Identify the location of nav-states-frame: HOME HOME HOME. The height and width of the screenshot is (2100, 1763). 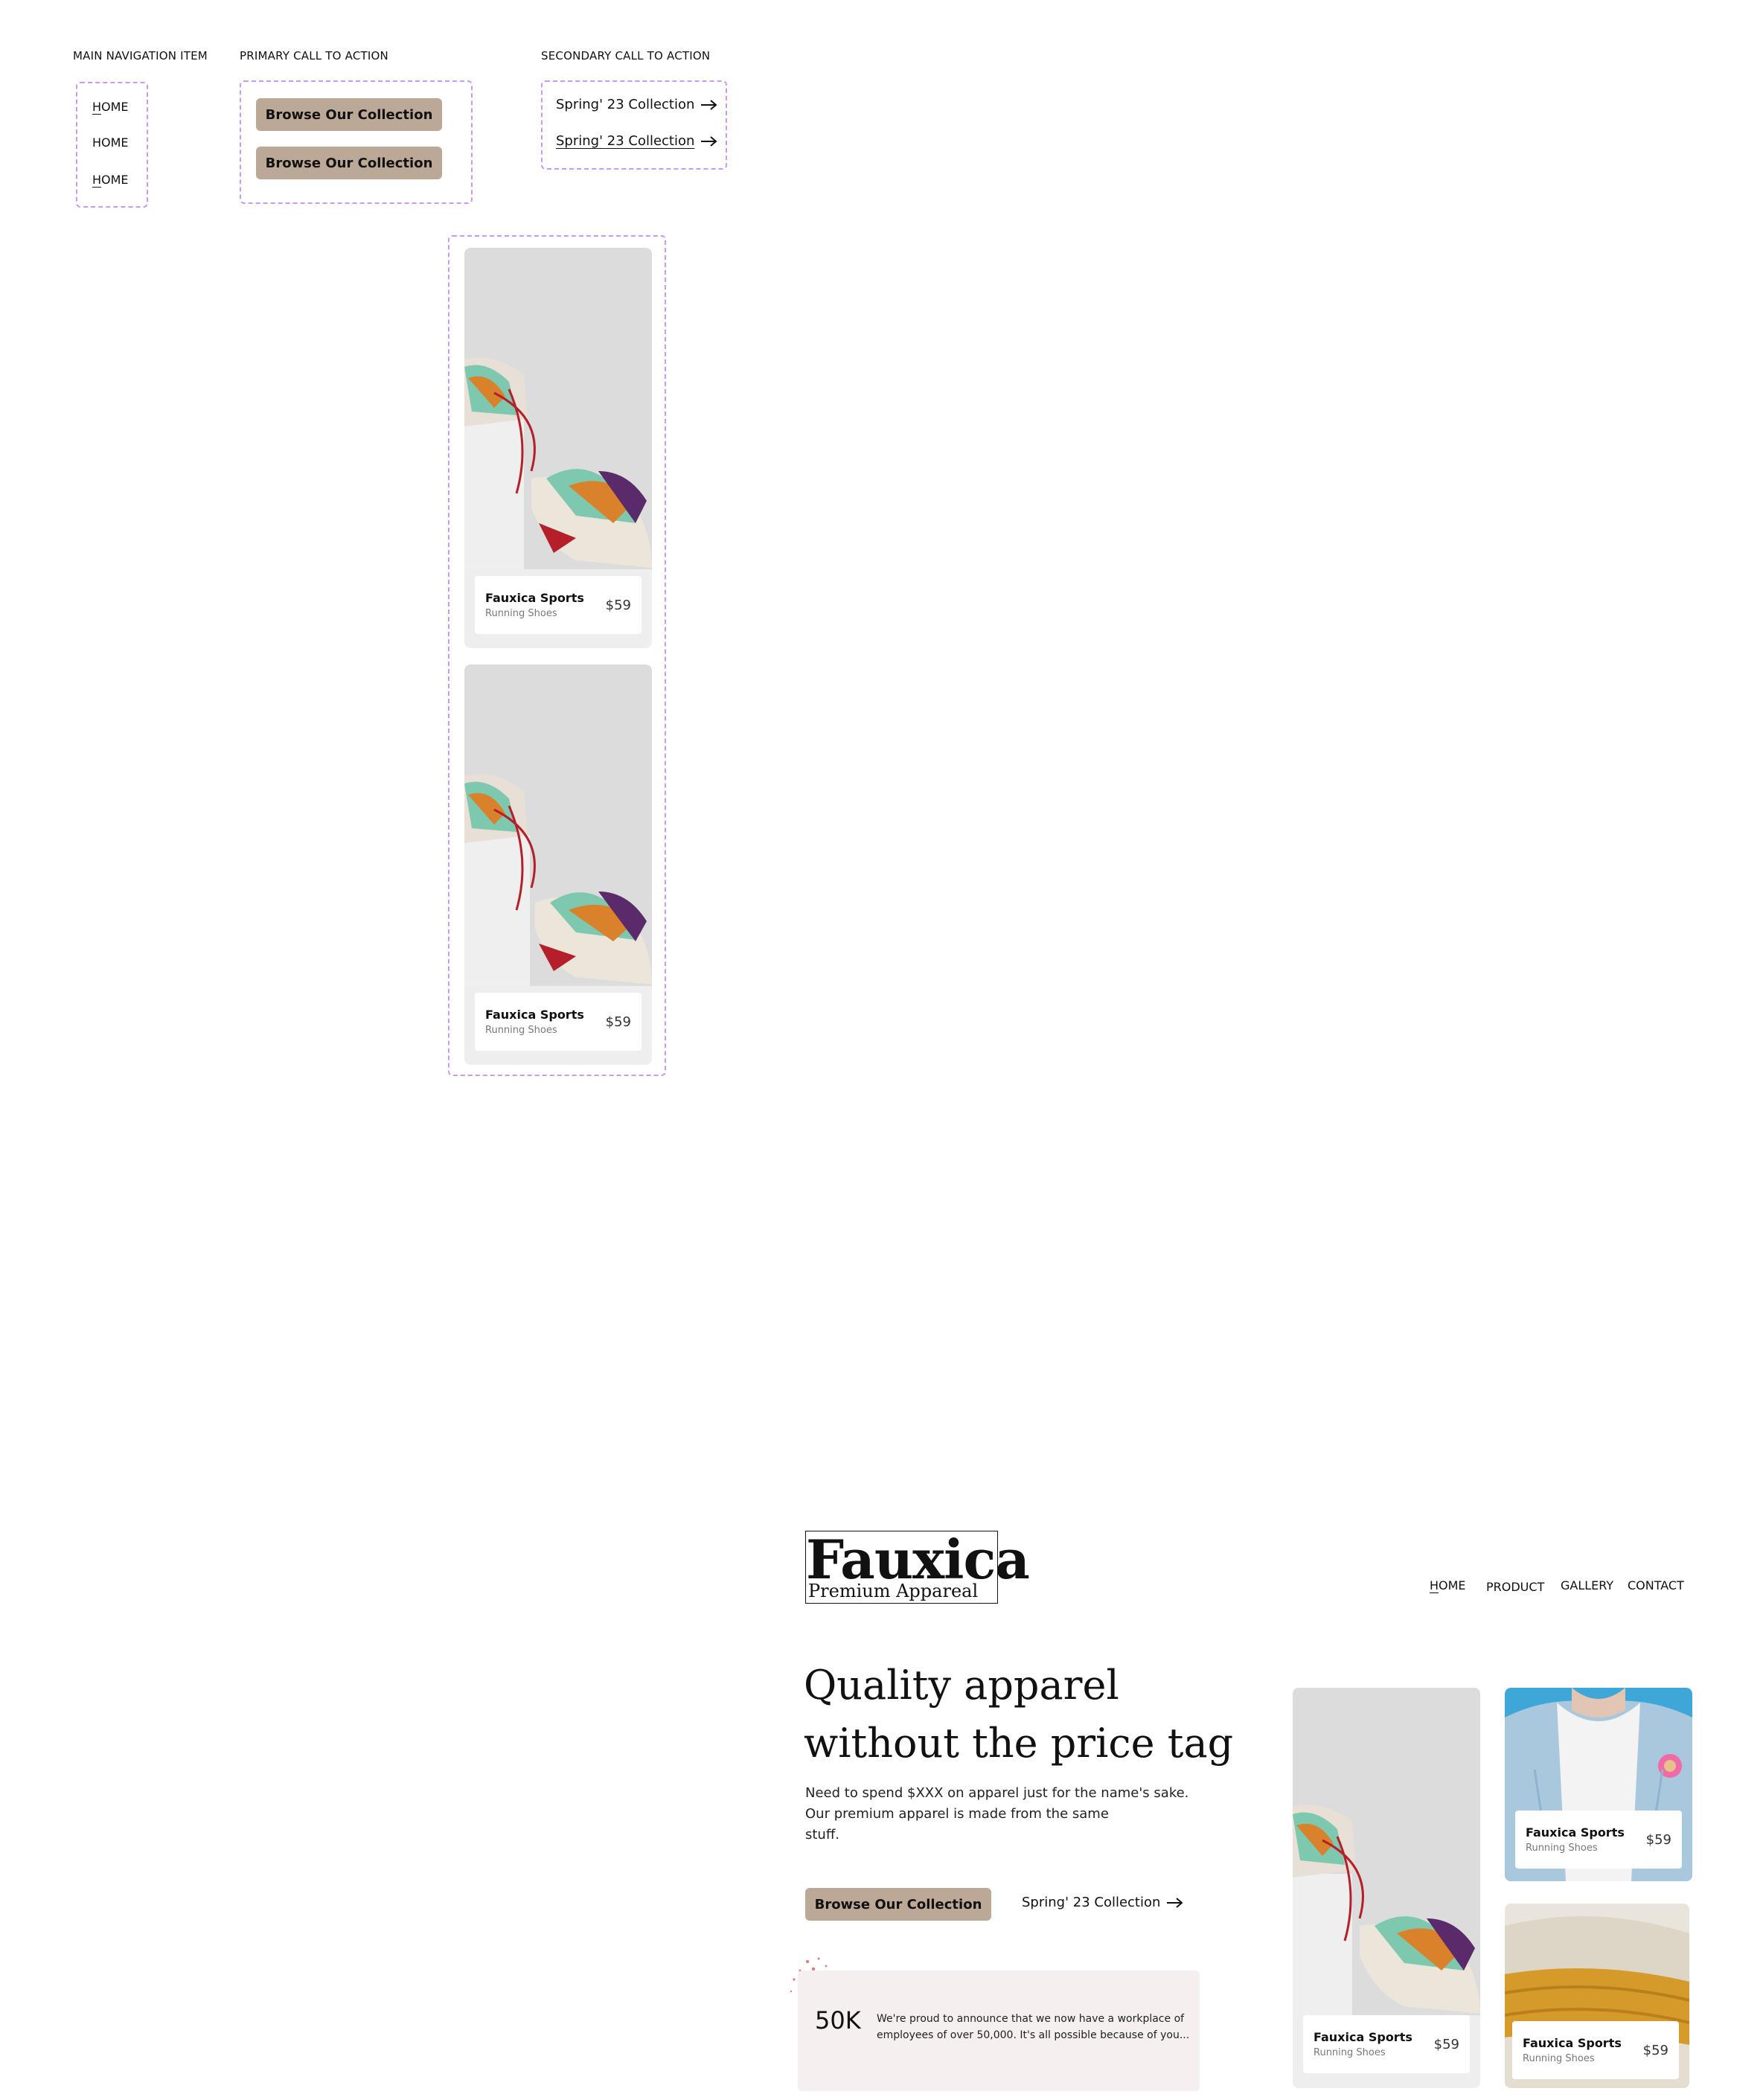
(112, 145).